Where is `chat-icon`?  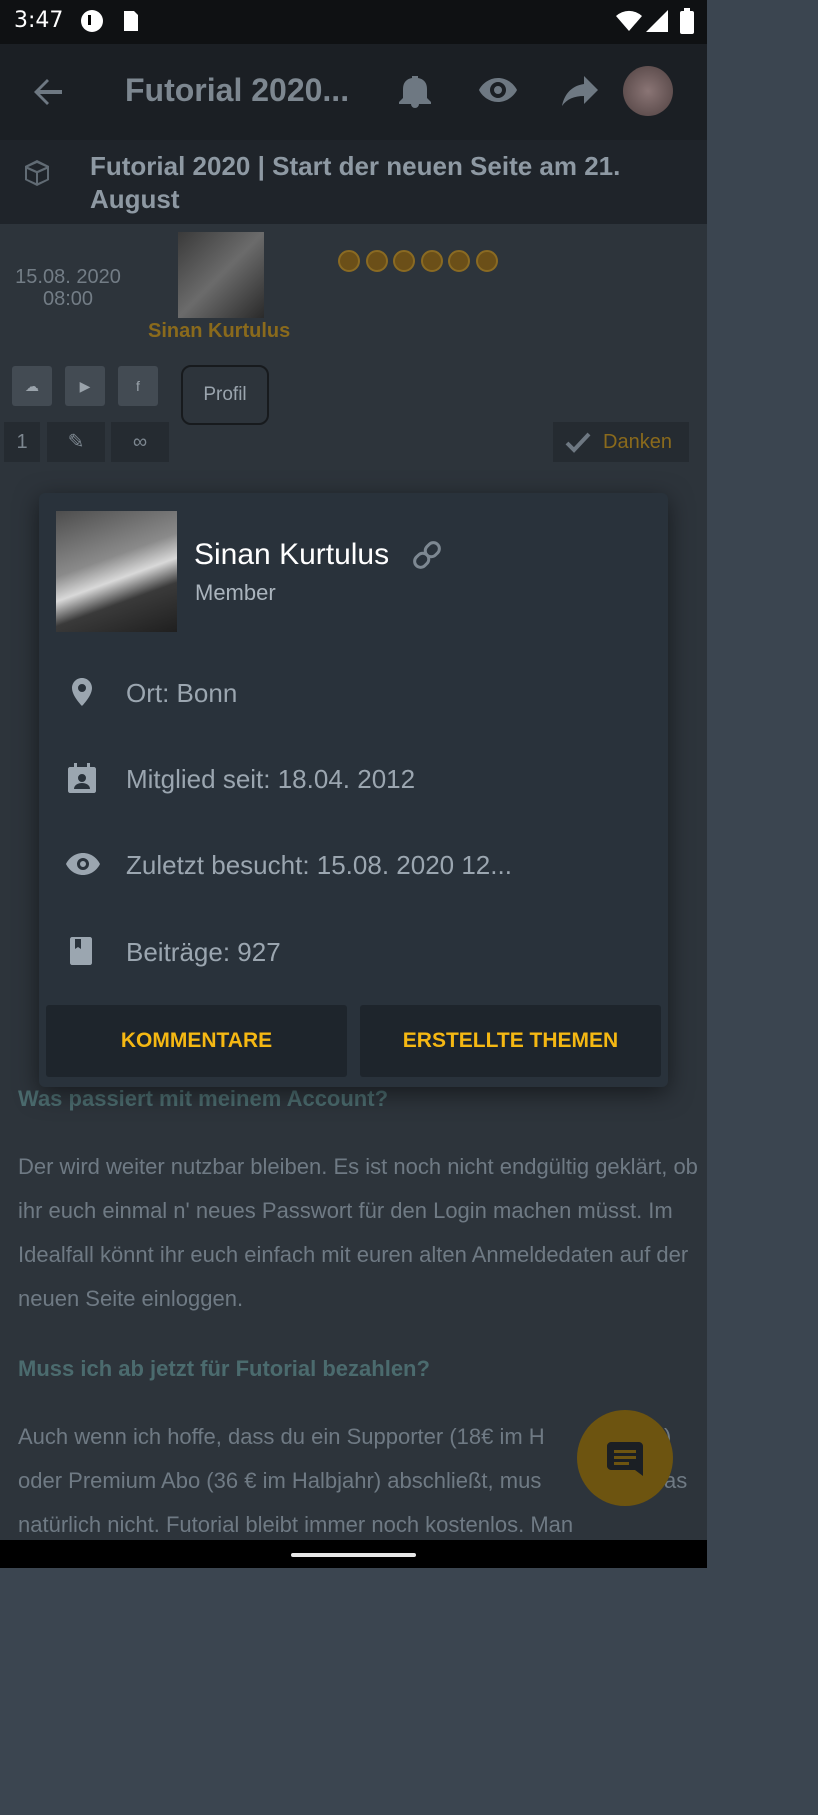 chat-icon is located at coordinates (625, 1459).